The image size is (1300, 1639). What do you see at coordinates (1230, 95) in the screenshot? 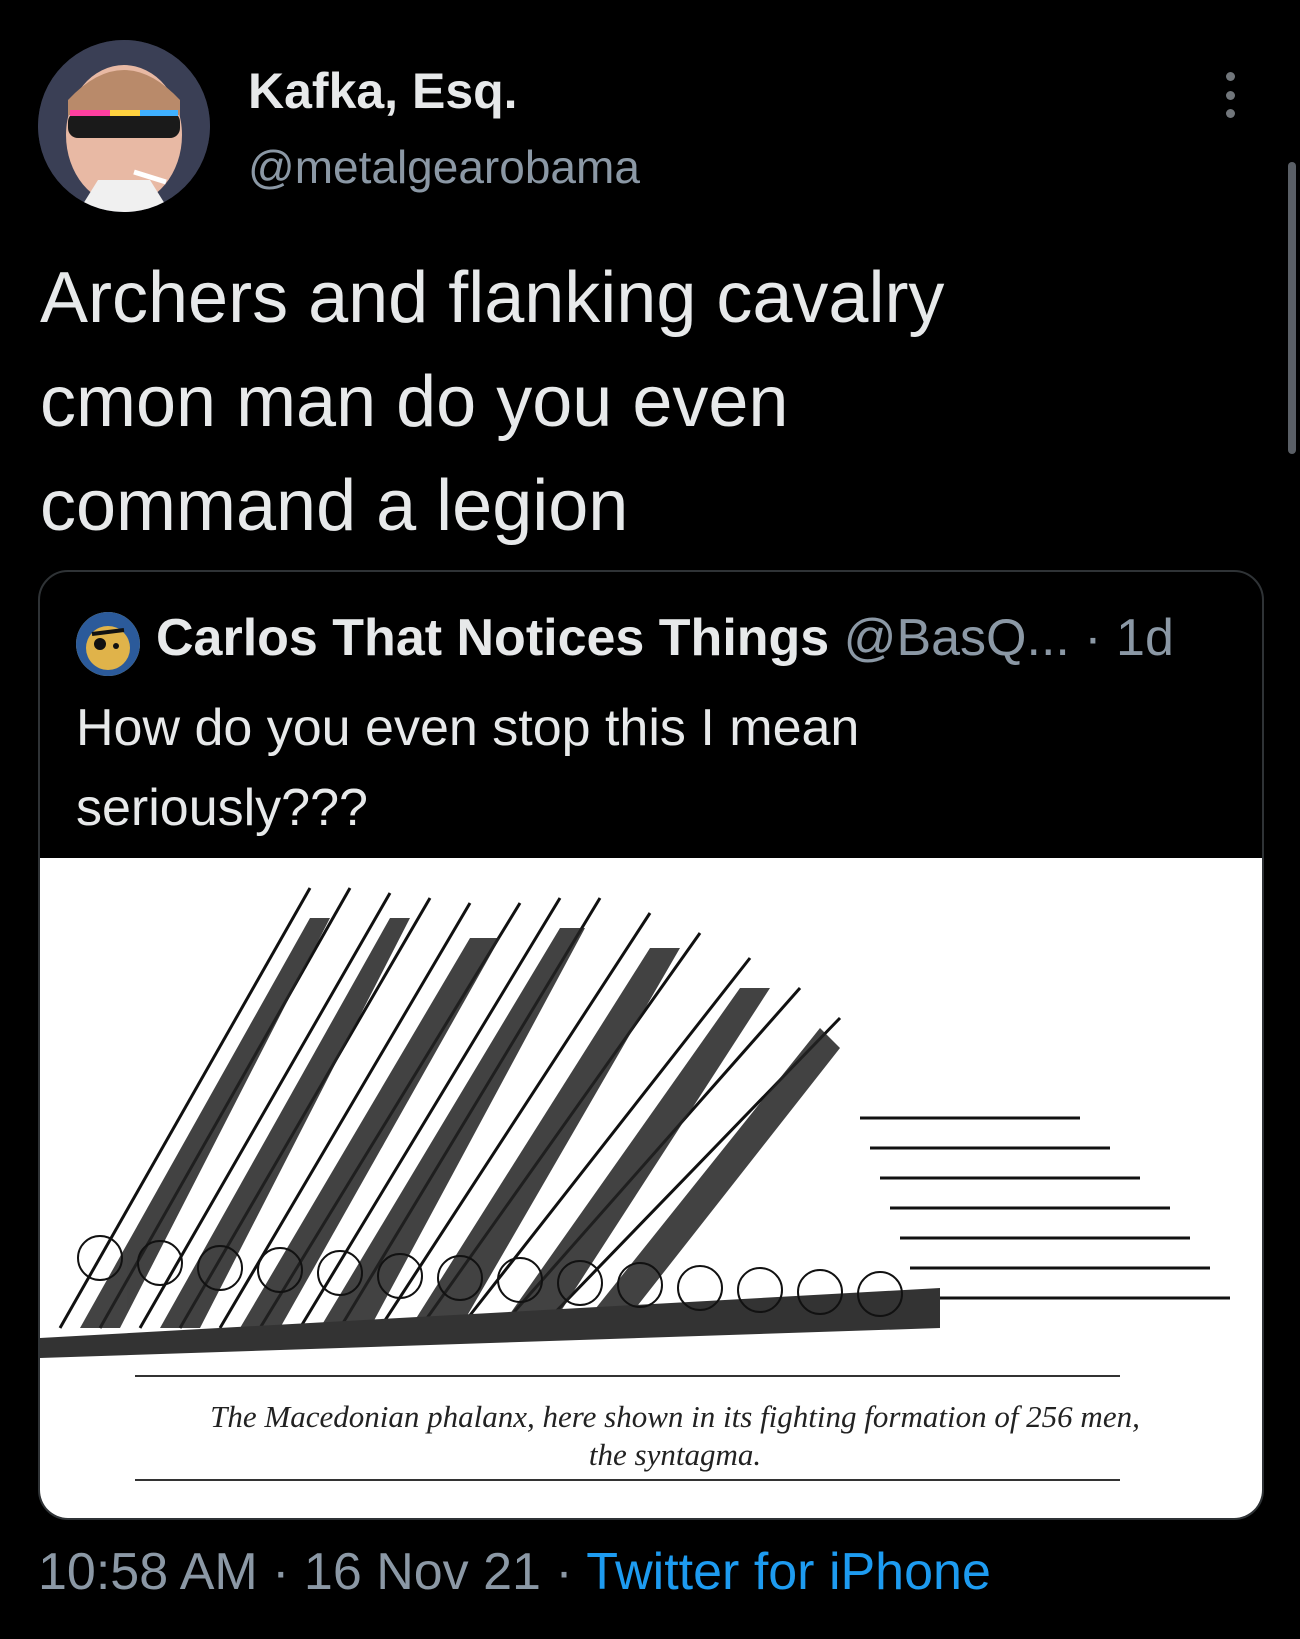
I see `more-options-icon` at bounding box center [1230, 95].